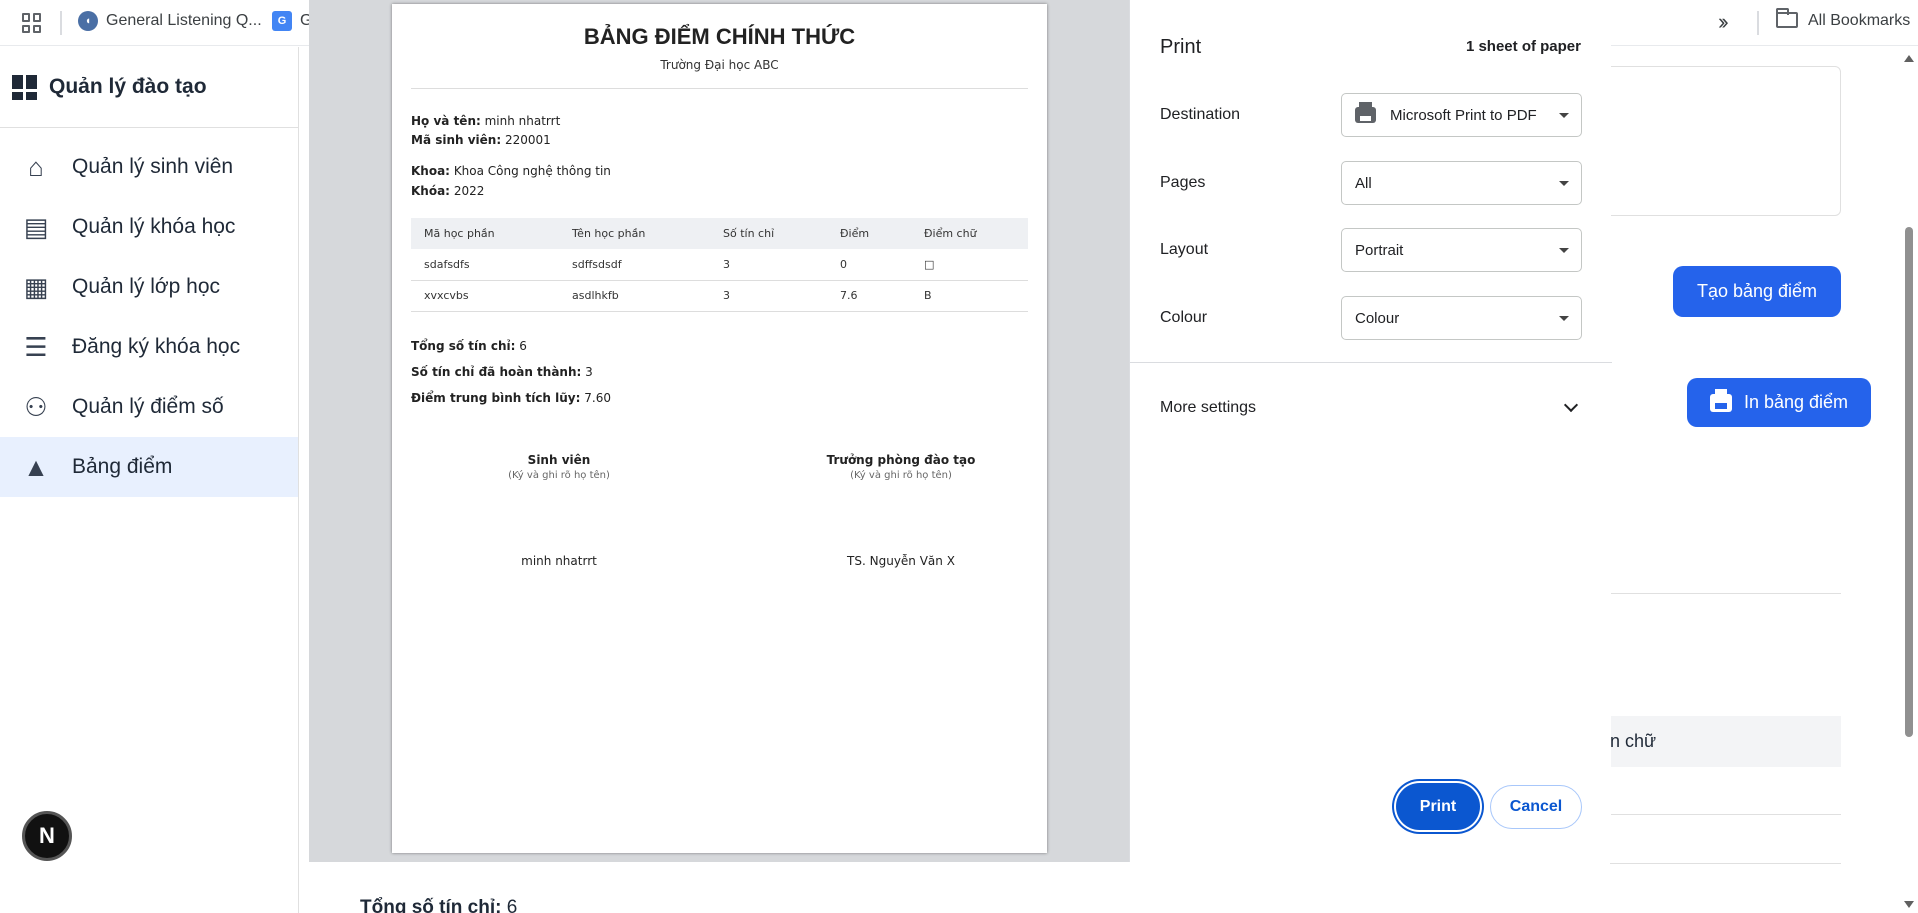  I want to click on signature-student-name: minh nhatrrt, so click(559, 561).